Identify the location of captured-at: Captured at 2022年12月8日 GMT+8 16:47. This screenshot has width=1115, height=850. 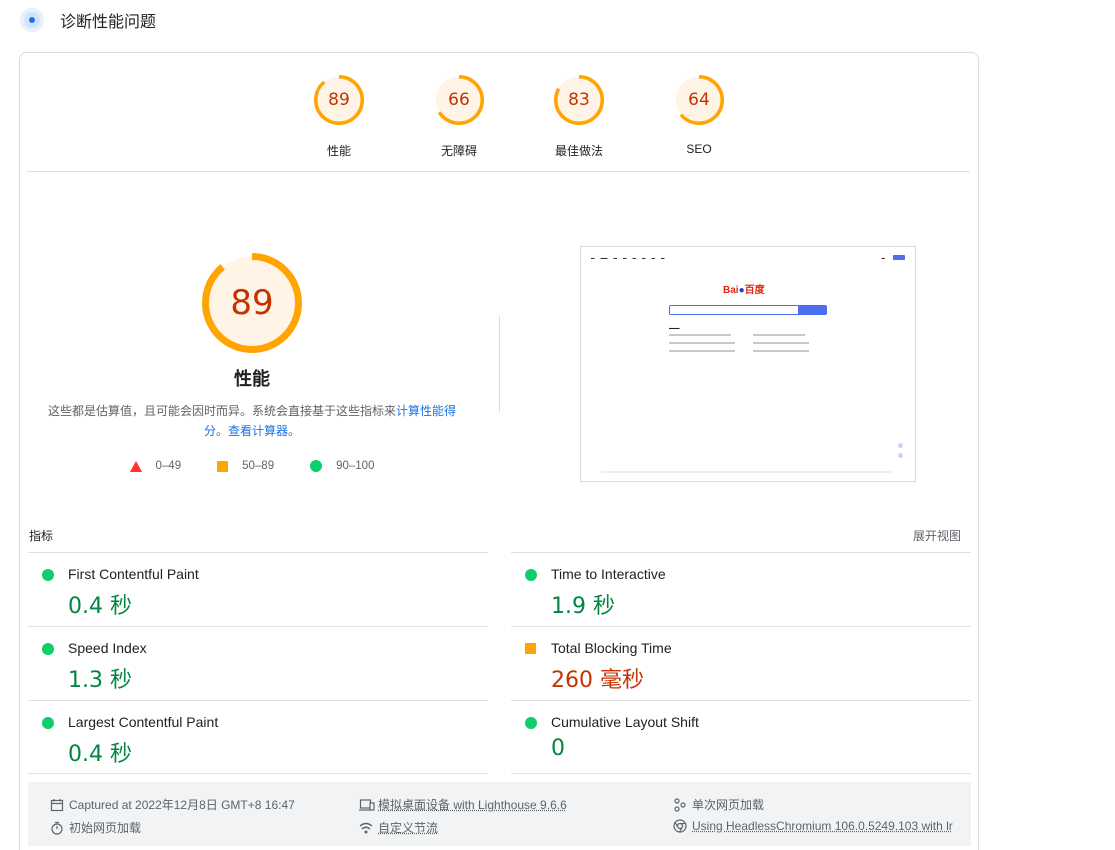
(172, 804).